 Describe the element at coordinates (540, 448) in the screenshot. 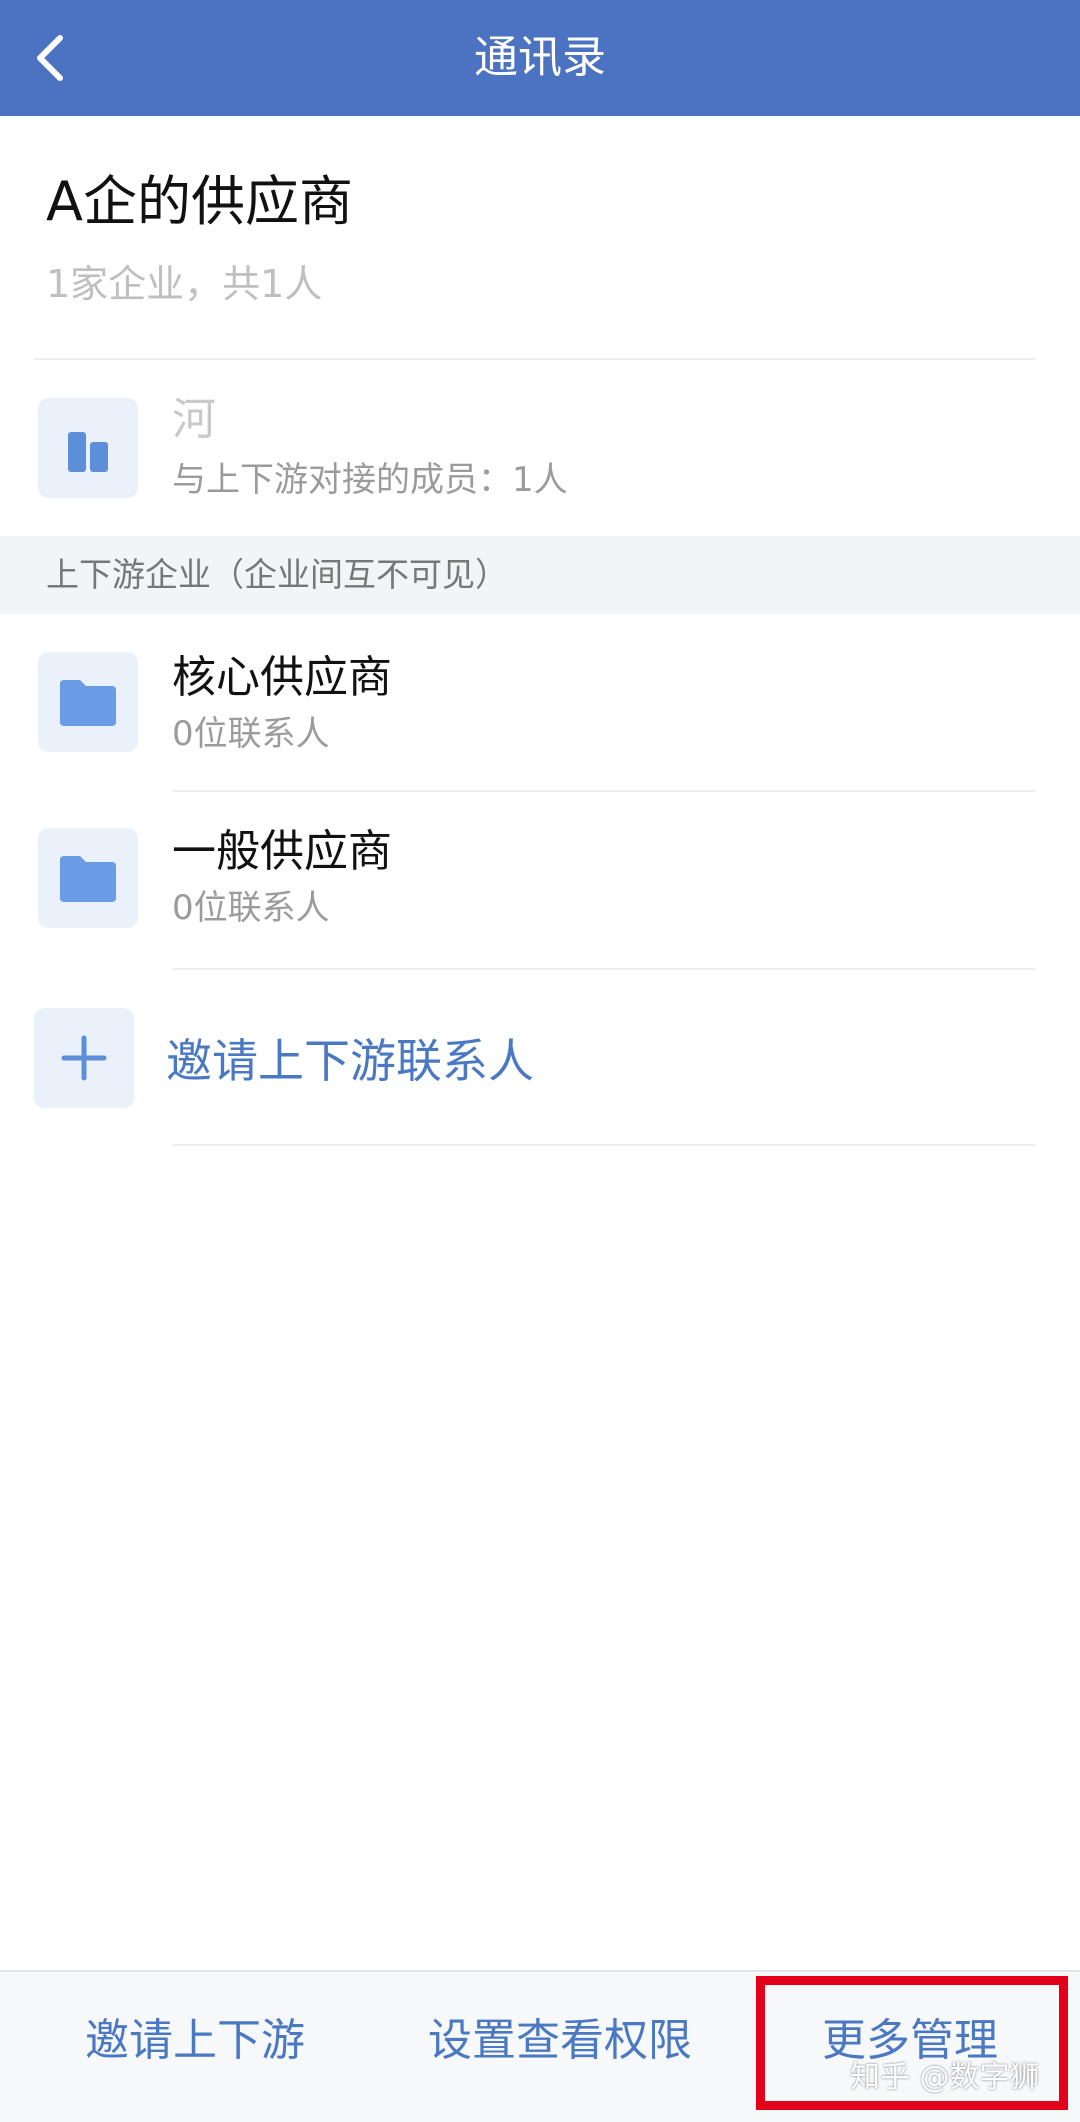

I see `my-company-row: 河 与上下游对接的成员：1人` at that location.